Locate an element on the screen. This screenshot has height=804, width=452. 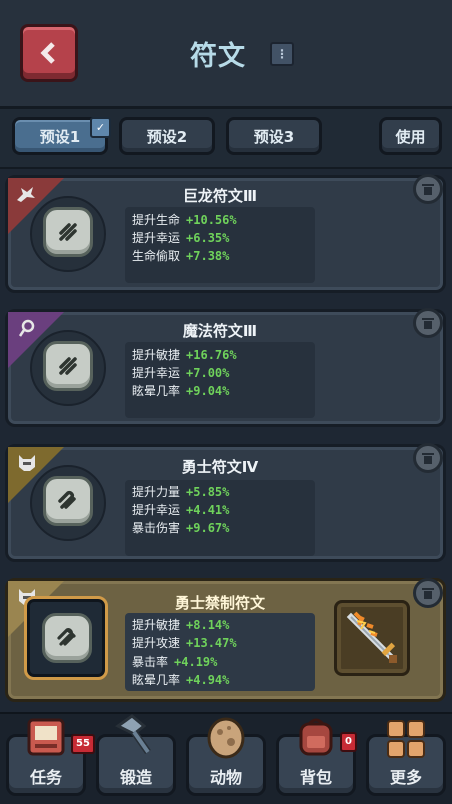
stat-line: 提升幸运 +7.00% is located at coordinates (181, 373).